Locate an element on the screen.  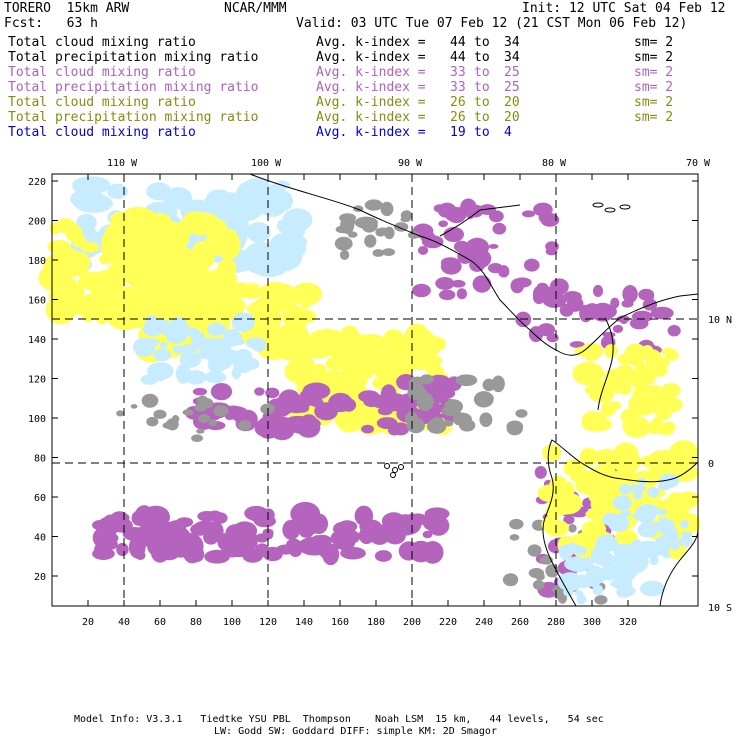
y-tick-label: 60 is located at coordinates (40, 498).